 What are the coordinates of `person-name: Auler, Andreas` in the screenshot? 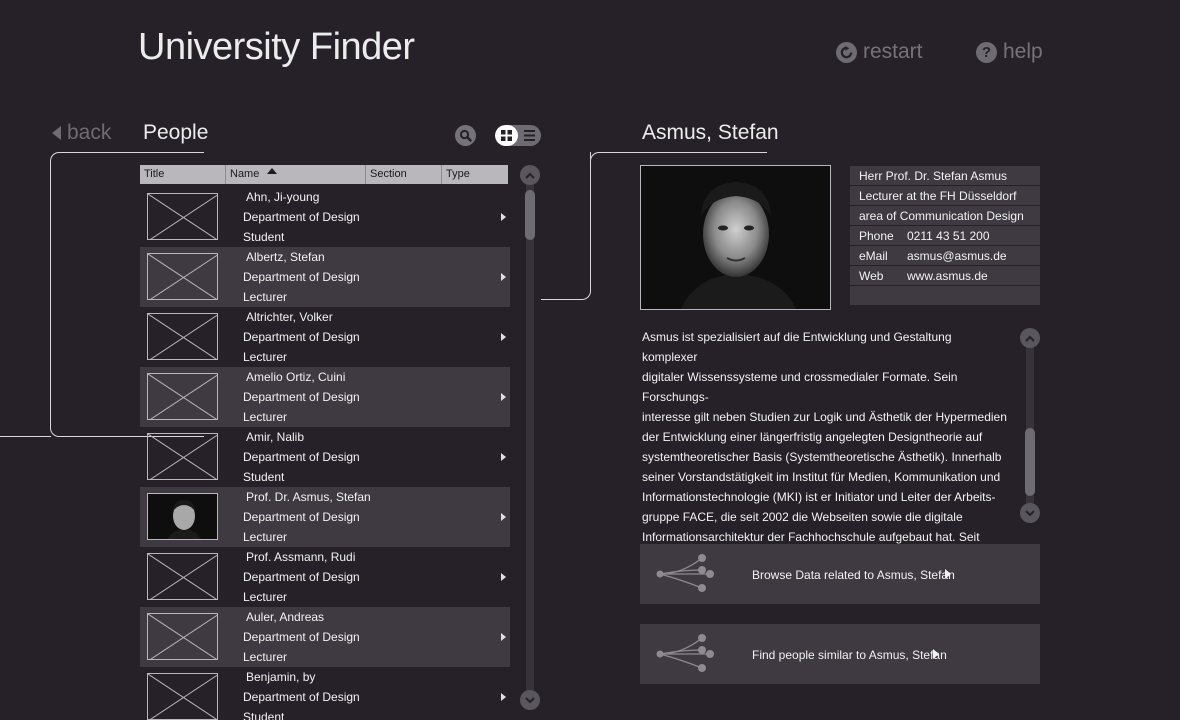 It's located at (285, 617).